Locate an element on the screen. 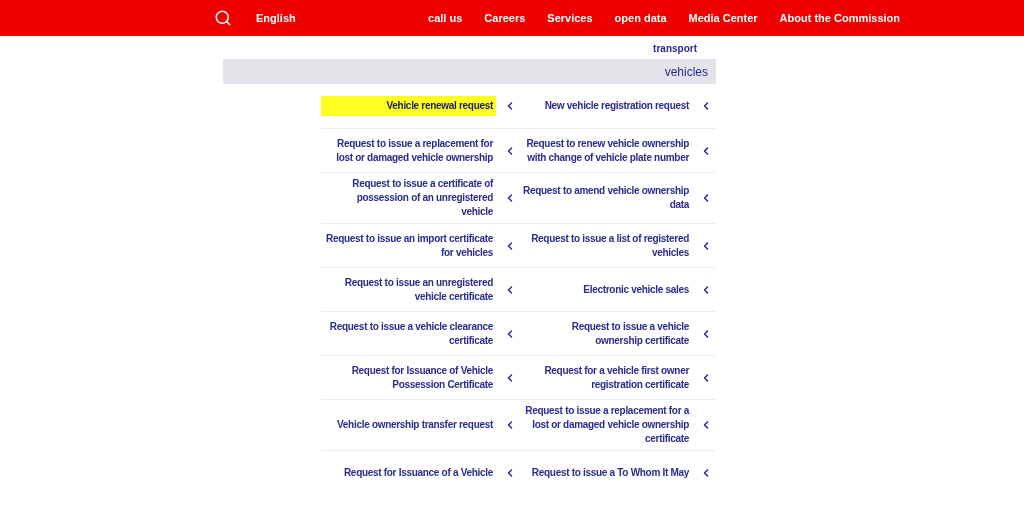 The height and width of the screenshot is (506, 1024). service-link: Request to amend vehicle ownership data is located at coordinates (606, 198).